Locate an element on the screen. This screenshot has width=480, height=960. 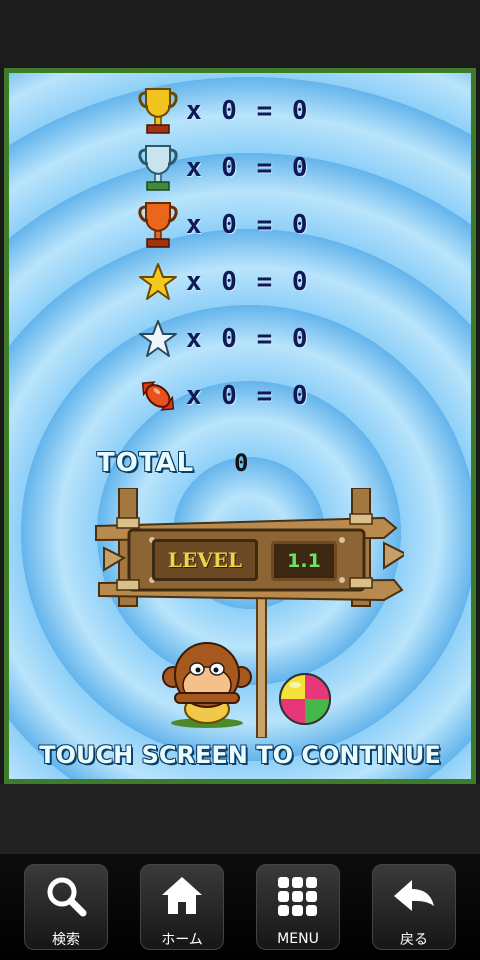
grid-menu-icon is located at coordinates (298, 897).